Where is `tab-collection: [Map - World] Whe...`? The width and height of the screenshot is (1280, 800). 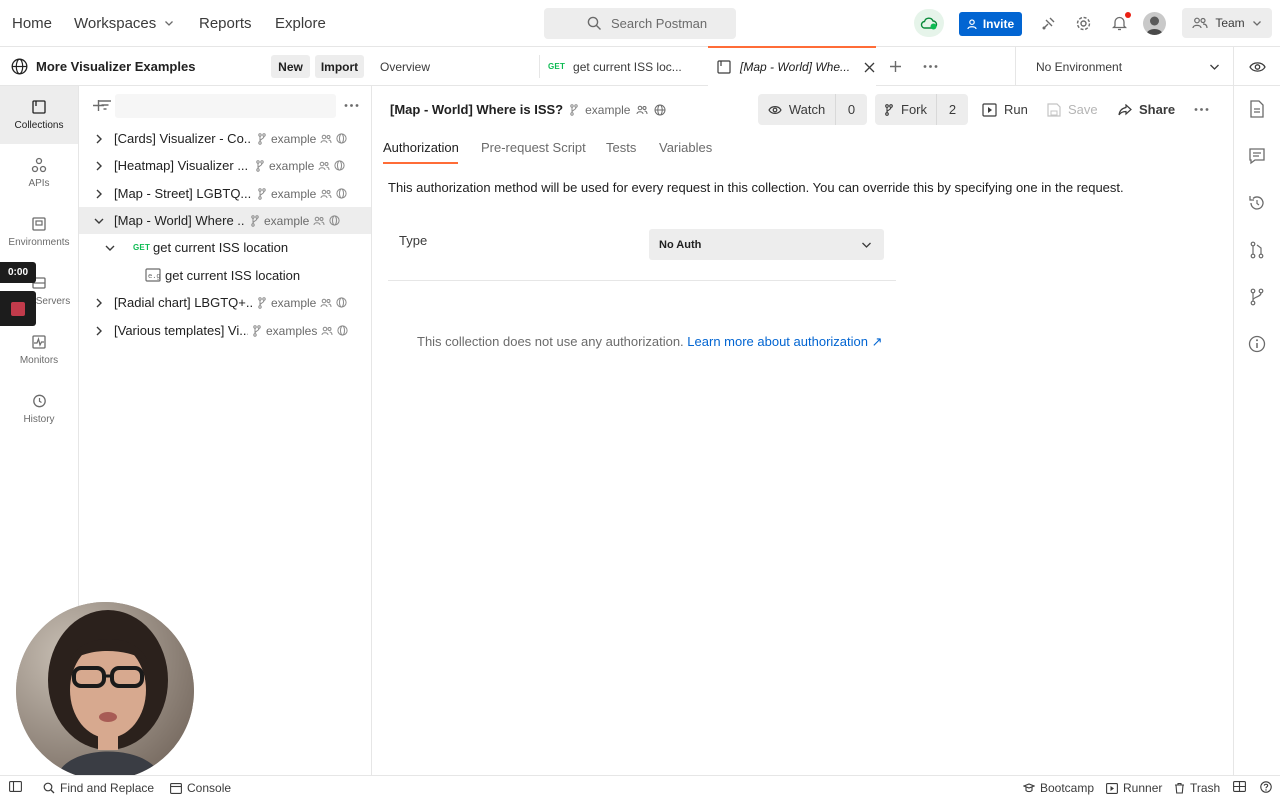 tab-collection: [Map - World] Whe... is located at coordinates (792, 66).